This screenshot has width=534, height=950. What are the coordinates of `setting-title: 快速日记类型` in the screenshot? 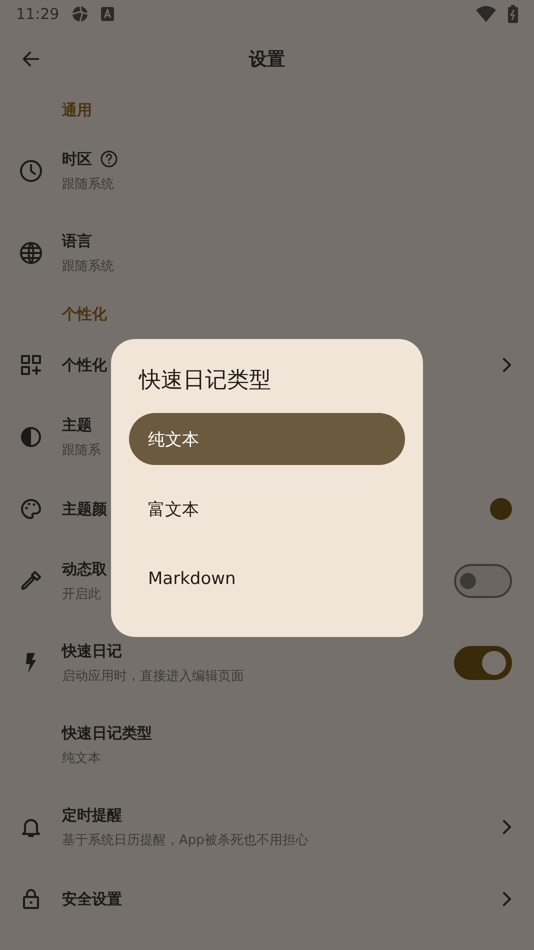 It's located at (107, 733).